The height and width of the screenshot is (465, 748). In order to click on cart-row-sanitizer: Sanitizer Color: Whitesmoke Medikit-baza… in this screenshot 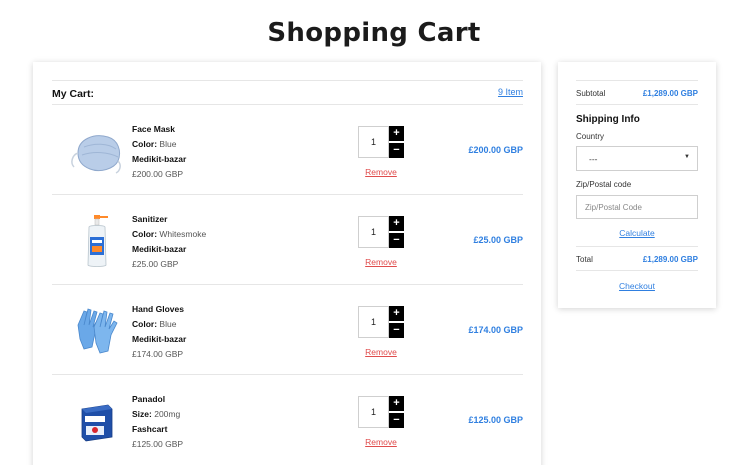, I will do `click(287, 240)`.